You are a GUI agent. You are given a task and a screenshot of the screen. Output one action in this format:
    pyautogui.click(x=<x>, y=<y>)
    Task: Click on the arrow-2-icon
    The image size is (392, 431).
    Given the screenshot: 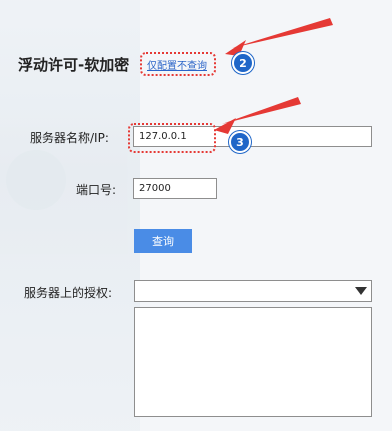 What is the action you would take?
    pyautogui.click(x=282, y=33)
    